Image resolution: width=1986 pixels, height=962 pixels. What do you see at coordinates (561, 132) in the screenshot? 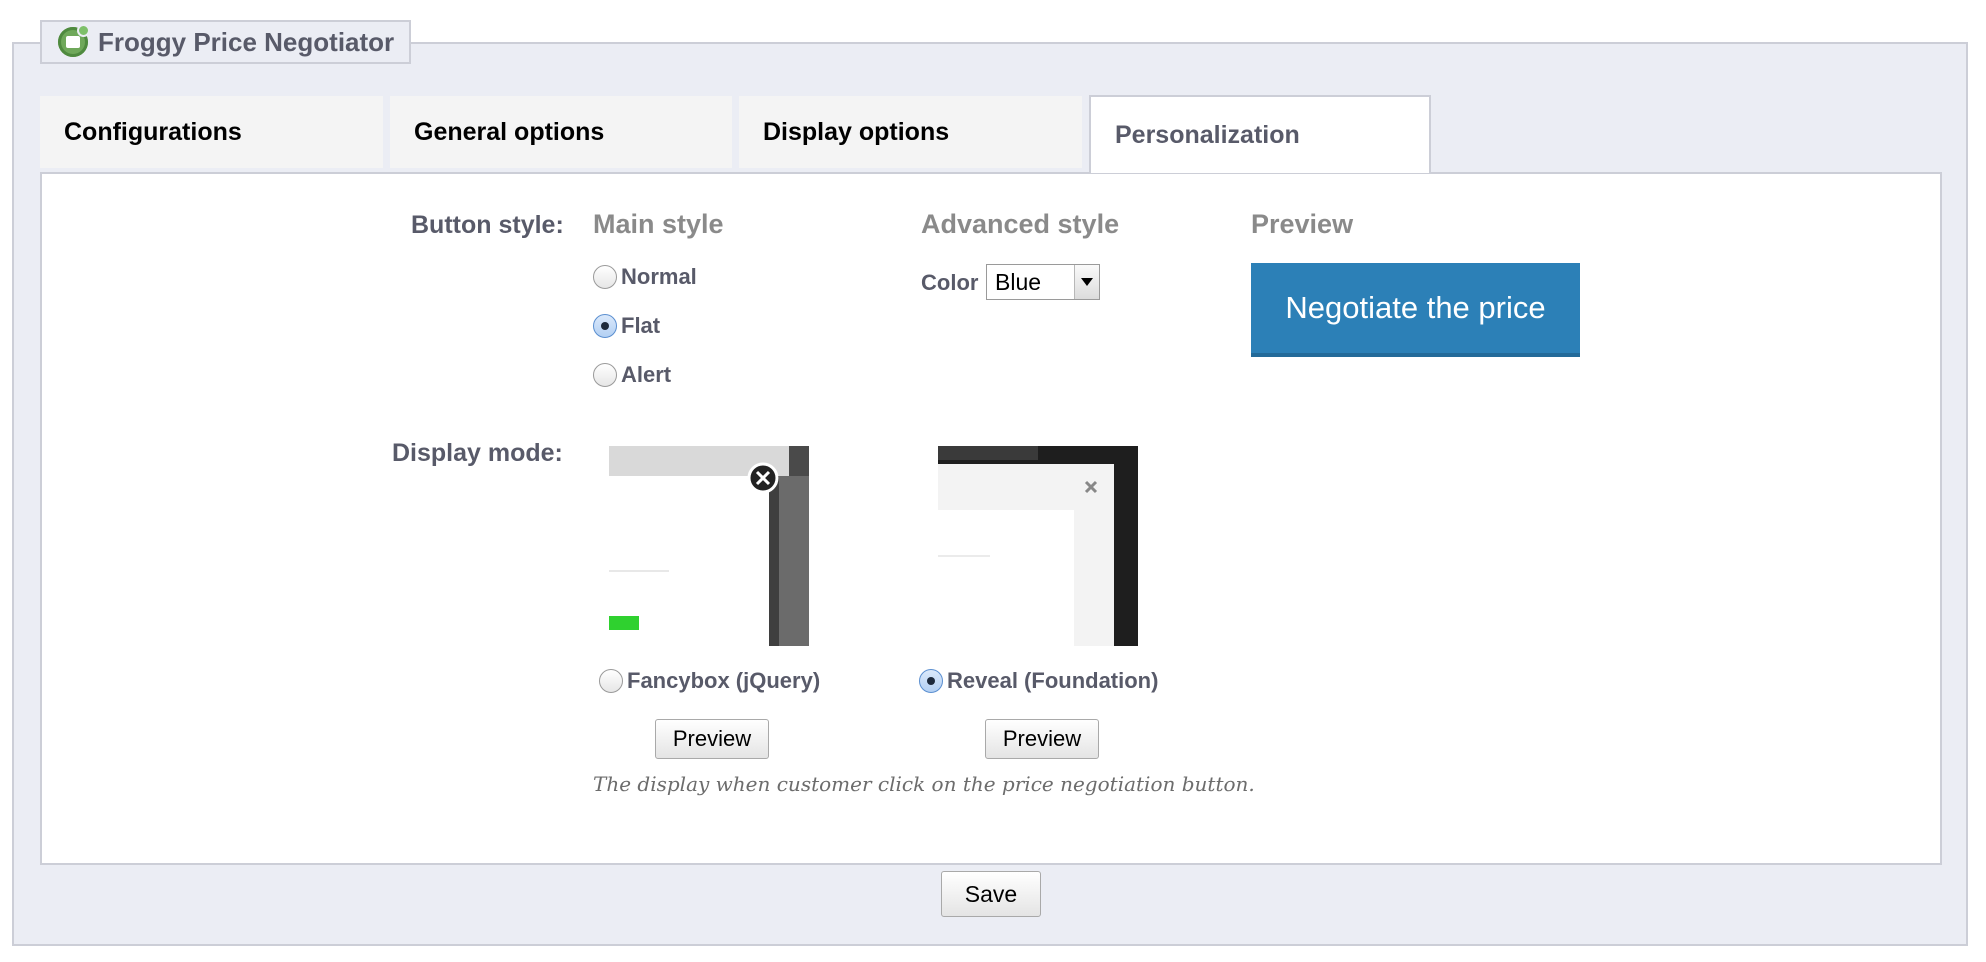
I see `tab-general-options: General options` at bounding box center [561, 132].